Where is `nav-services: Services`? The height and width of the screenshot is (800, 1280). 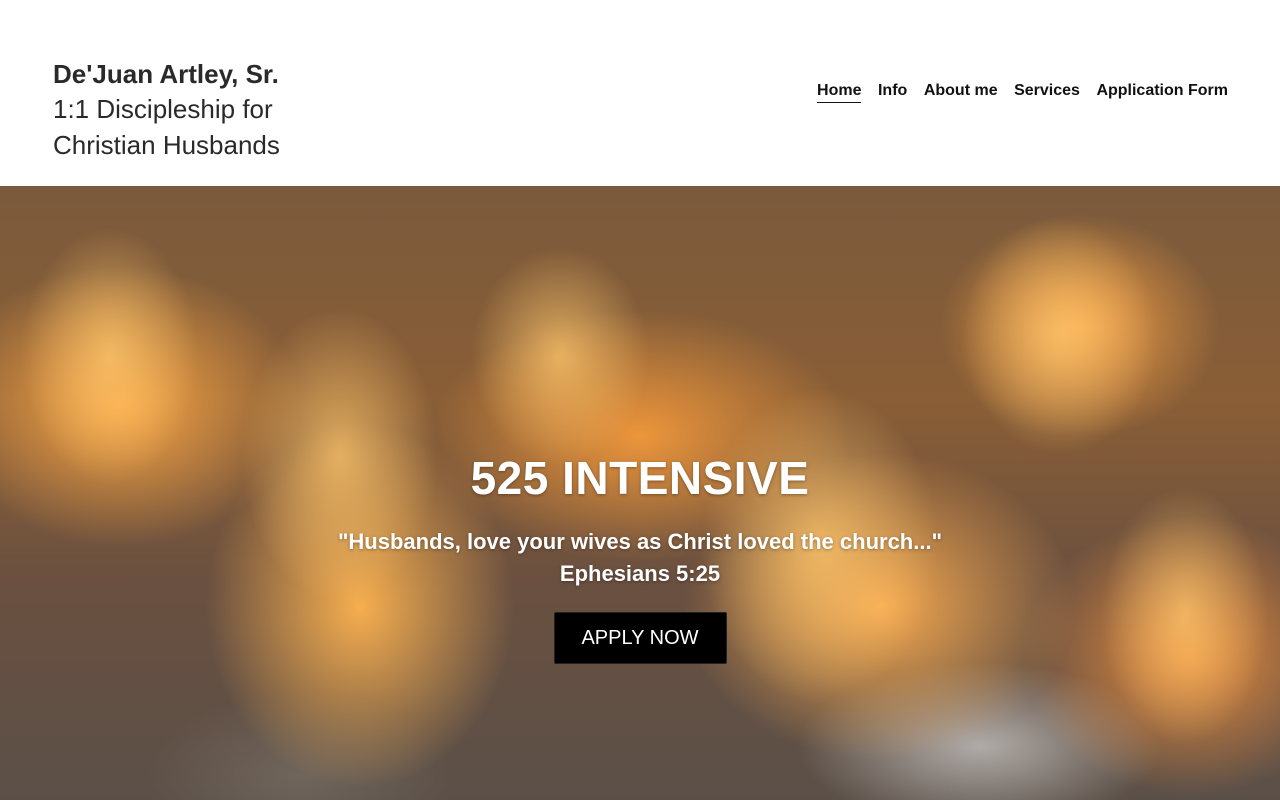 nav-services: Services is located at coordinates (1047, 92).